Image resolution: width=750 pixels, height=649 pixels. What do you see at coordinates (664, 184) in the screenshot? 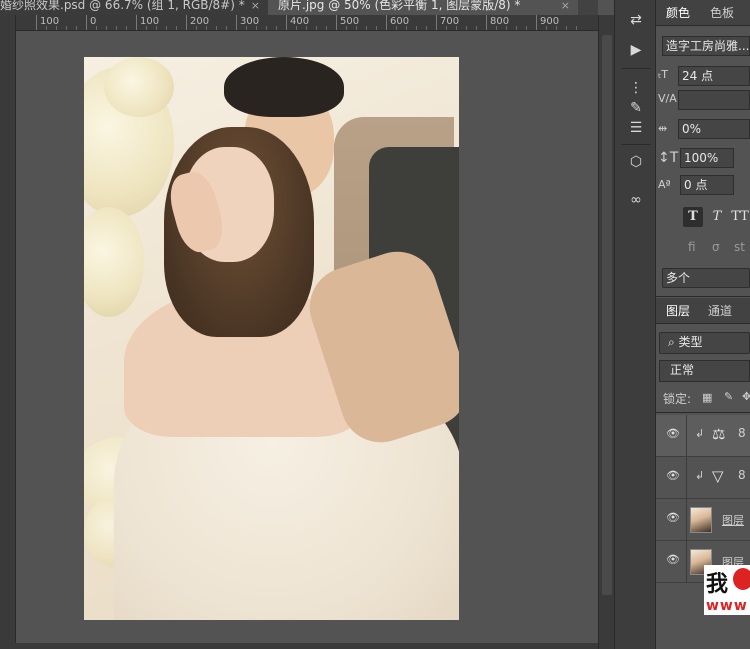
I see `baseline-shift-icon: Aª` at bounding box center [664, 184].